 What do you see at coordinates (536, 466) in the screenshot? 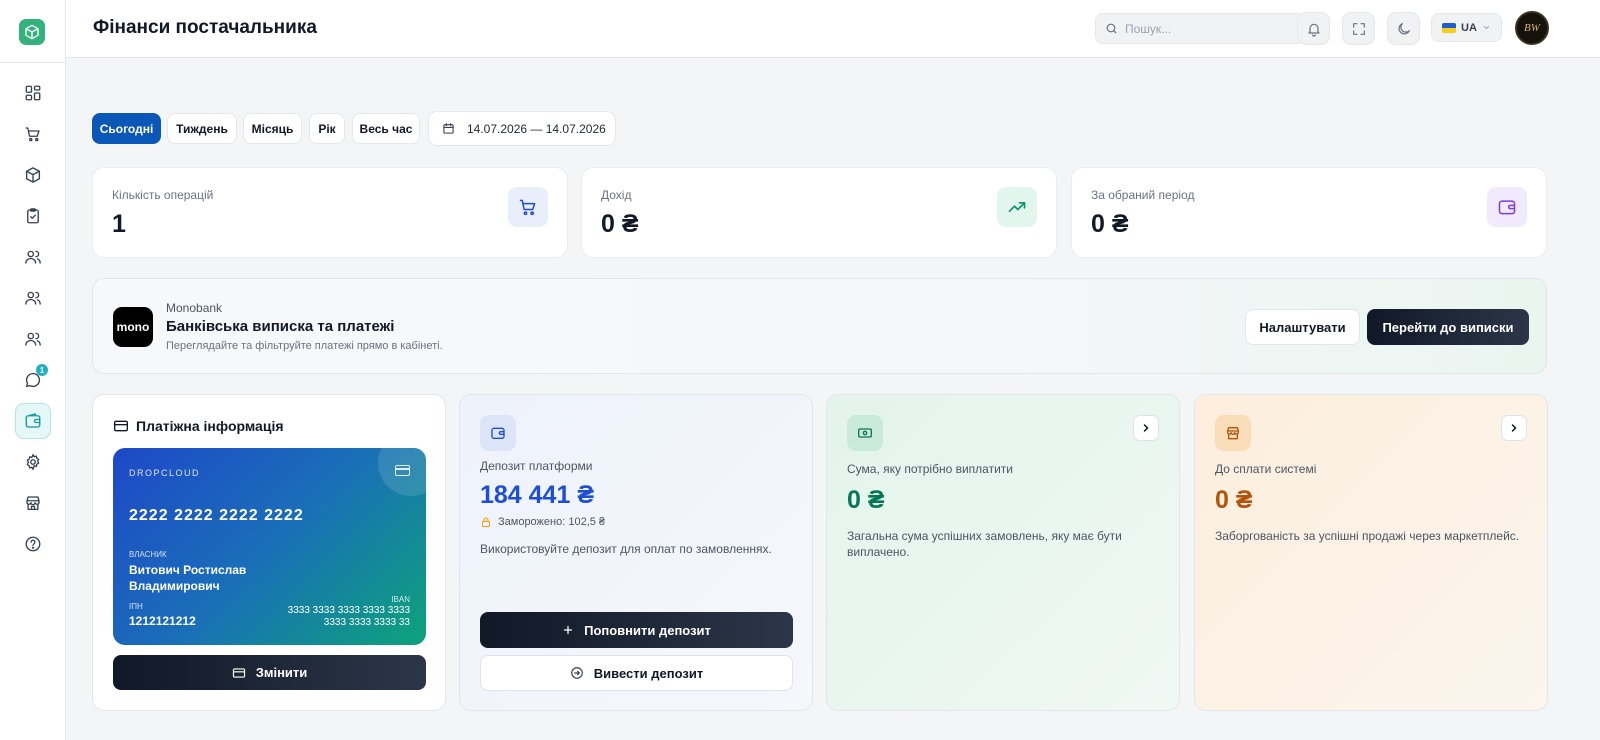
I see `deposit-label: Депозит платформи` at bounding box center [536, 466].